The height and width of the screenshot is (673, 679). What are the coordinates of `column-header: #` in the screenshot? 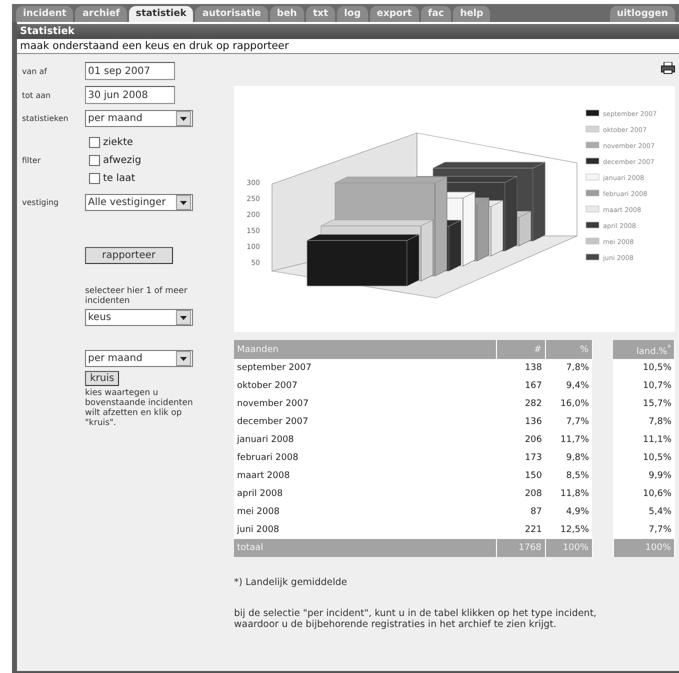 It's located at (520, 349).